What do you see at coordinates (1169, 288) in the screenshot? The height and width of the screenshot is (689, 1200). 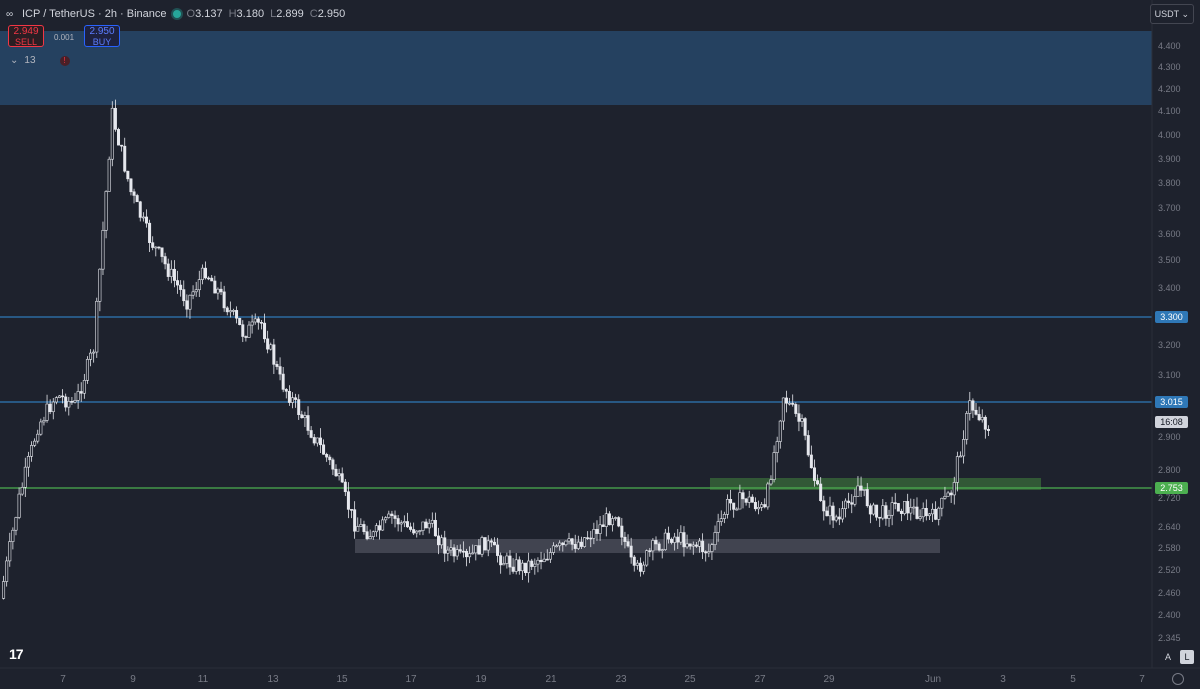 I see `y-tick: 3.400` at bounding box center [1169, 288].